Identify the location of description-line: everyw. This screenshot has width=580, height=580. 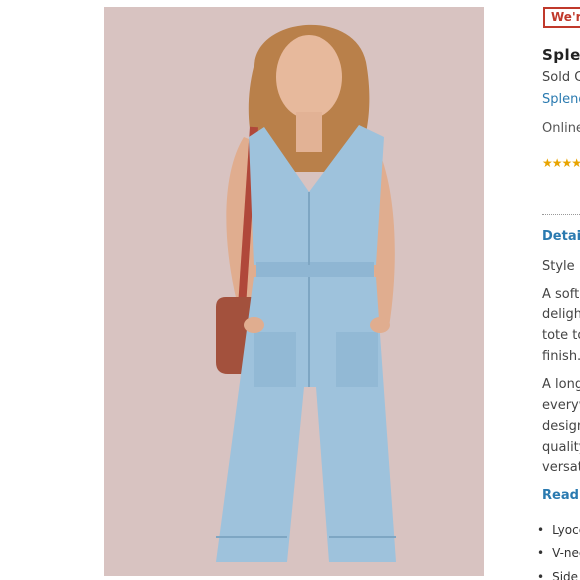
(561, 405).